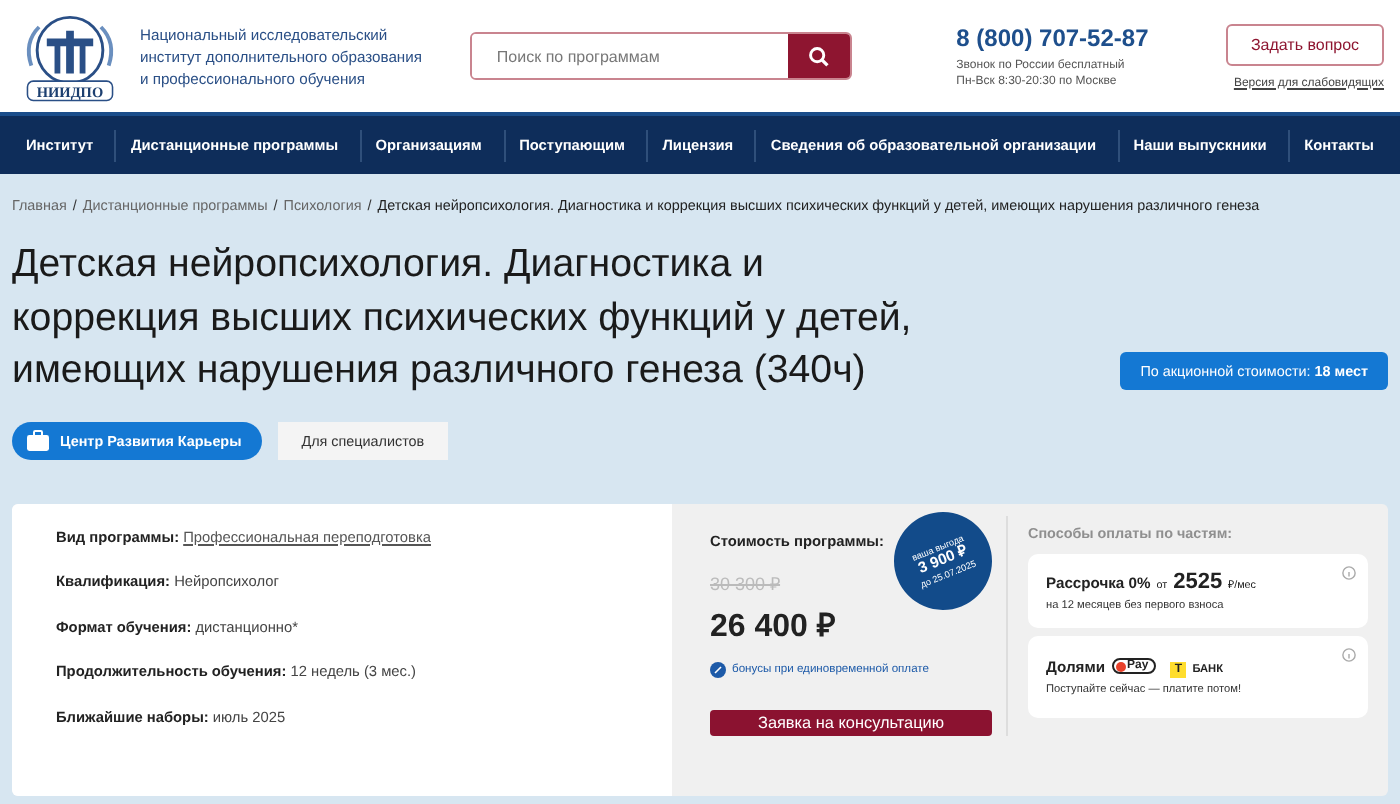 The image size is (1400, 804). I want to click on page-title: Детская нейропсихология. Диагностика и коррекция высших психических функций у детей, имеющих нарушения различного генеза (340ч), so click(463, 318).